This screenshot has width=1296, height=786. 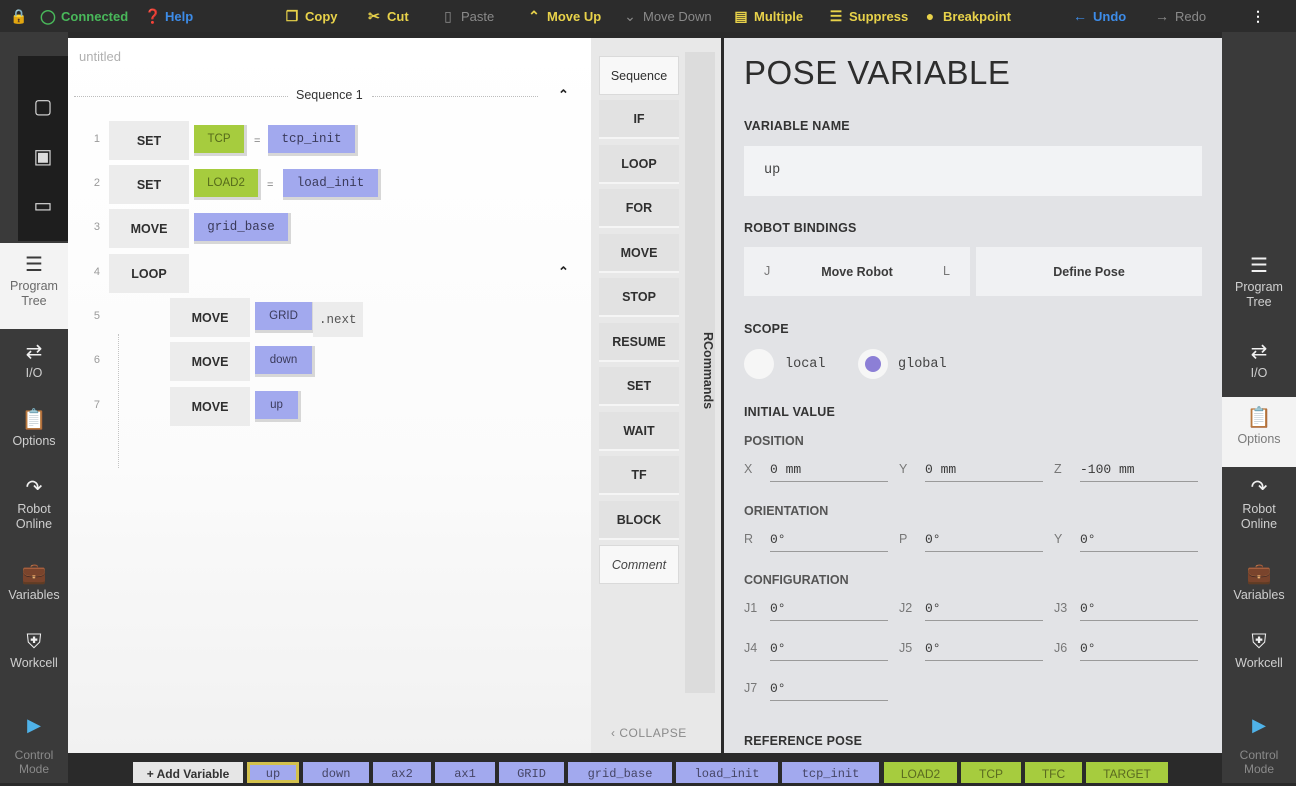 What do you see at coordinates (727, 772) in the screenshot?
I see `variable-chip-load-init: load_init` at bounding box center [727, 772].